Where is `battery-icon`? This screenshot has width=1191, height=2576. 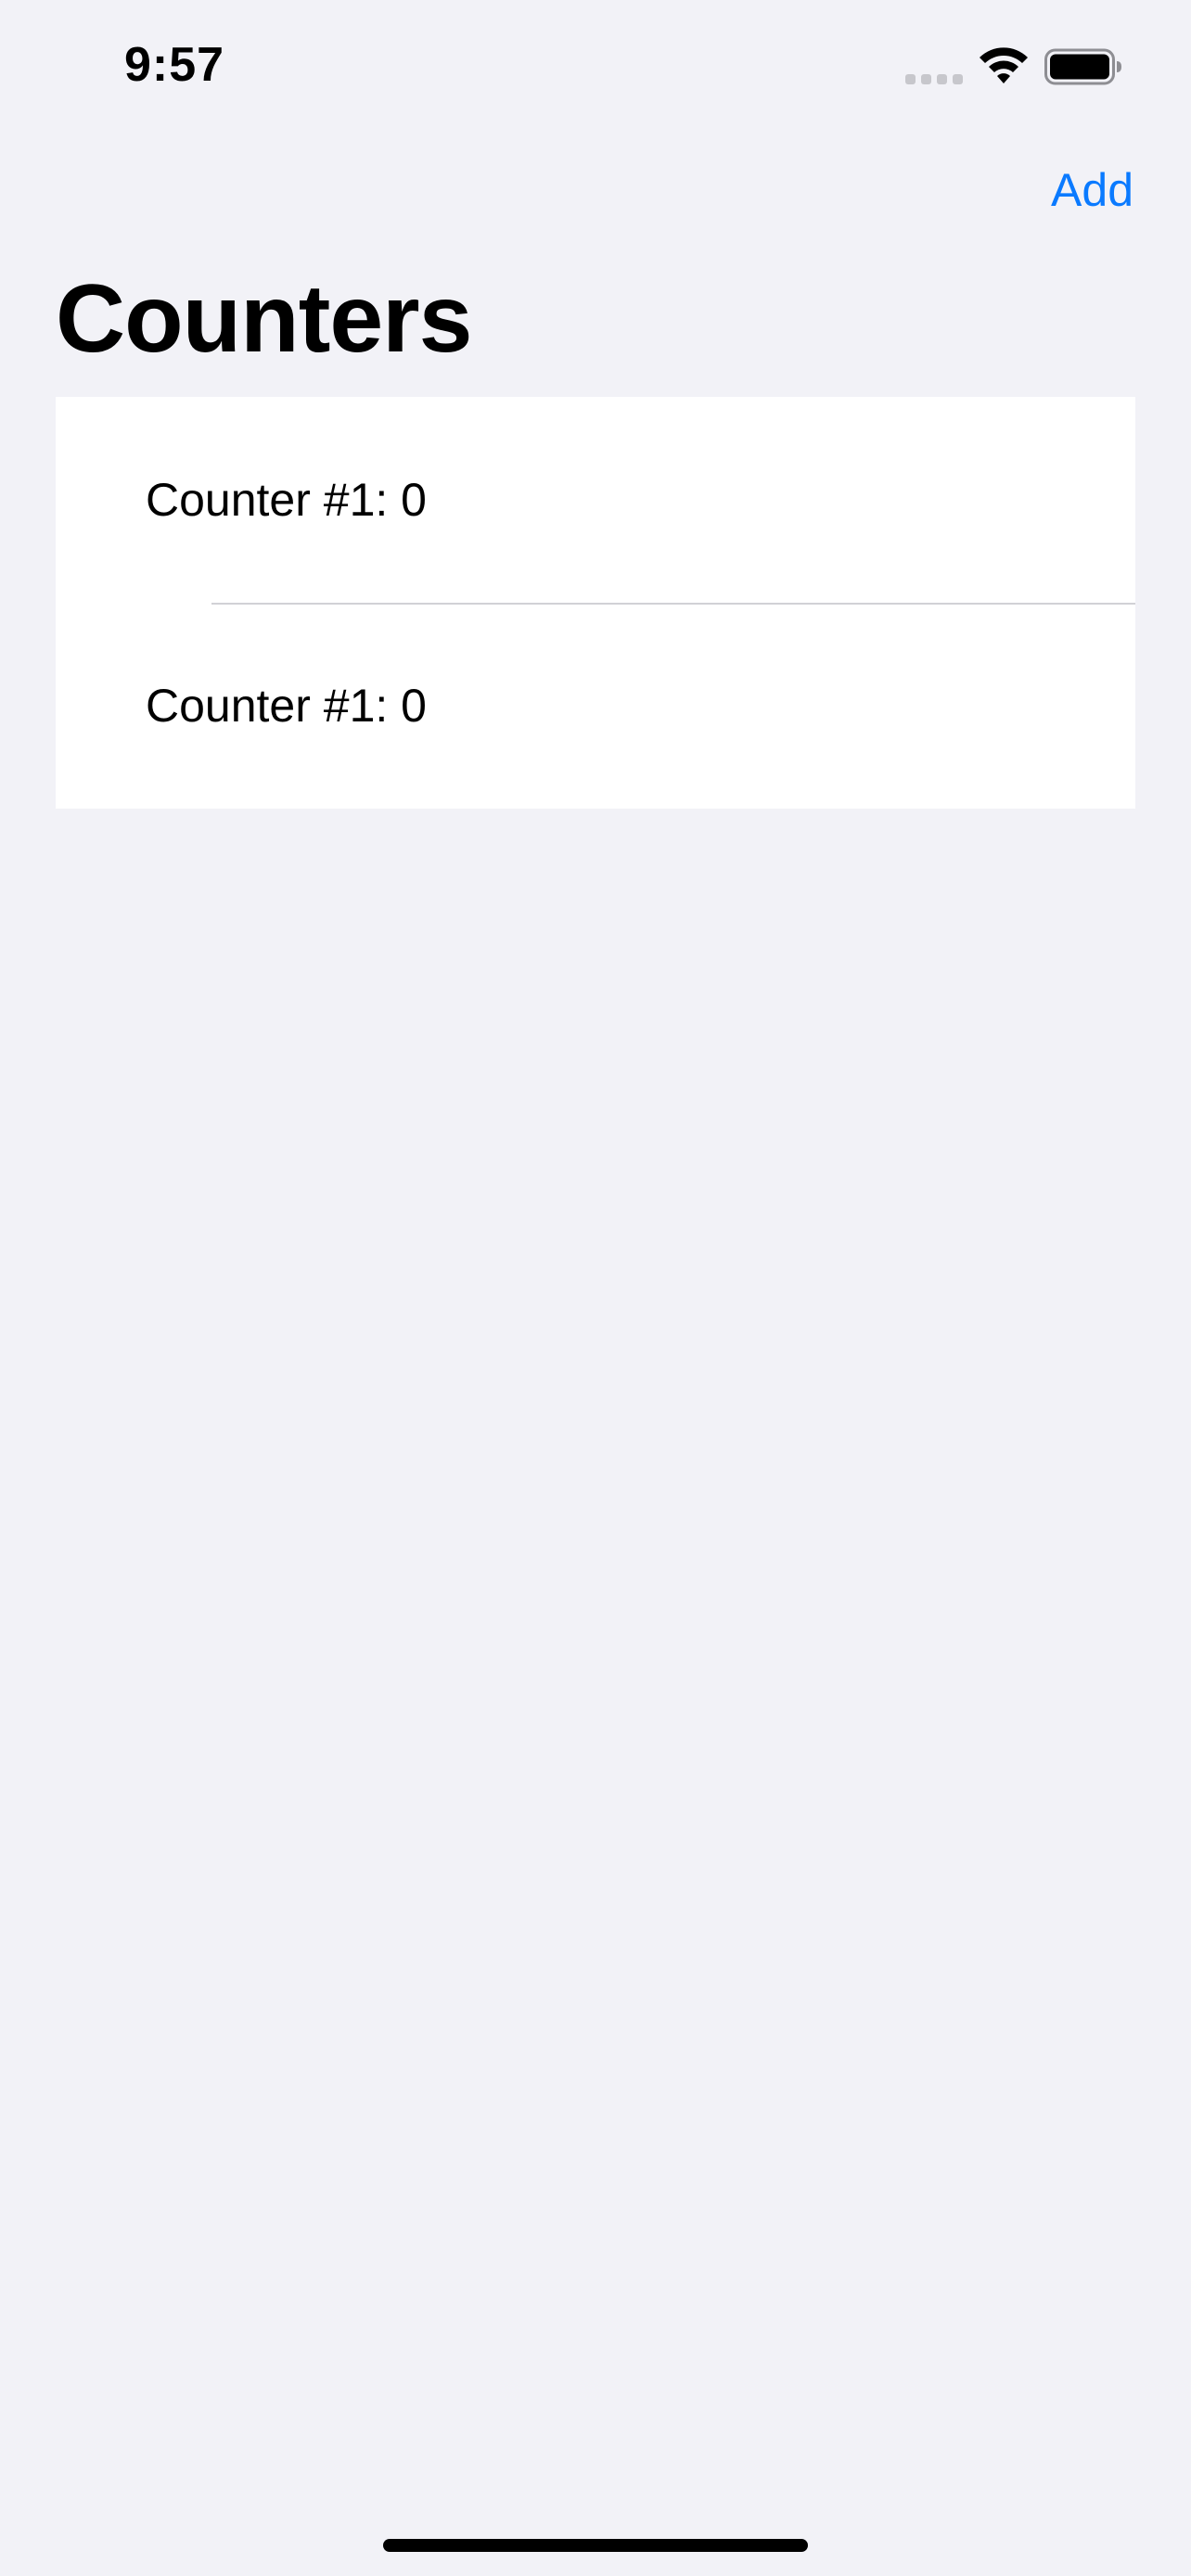
battery-icon is located at coordinates (1082, 66).